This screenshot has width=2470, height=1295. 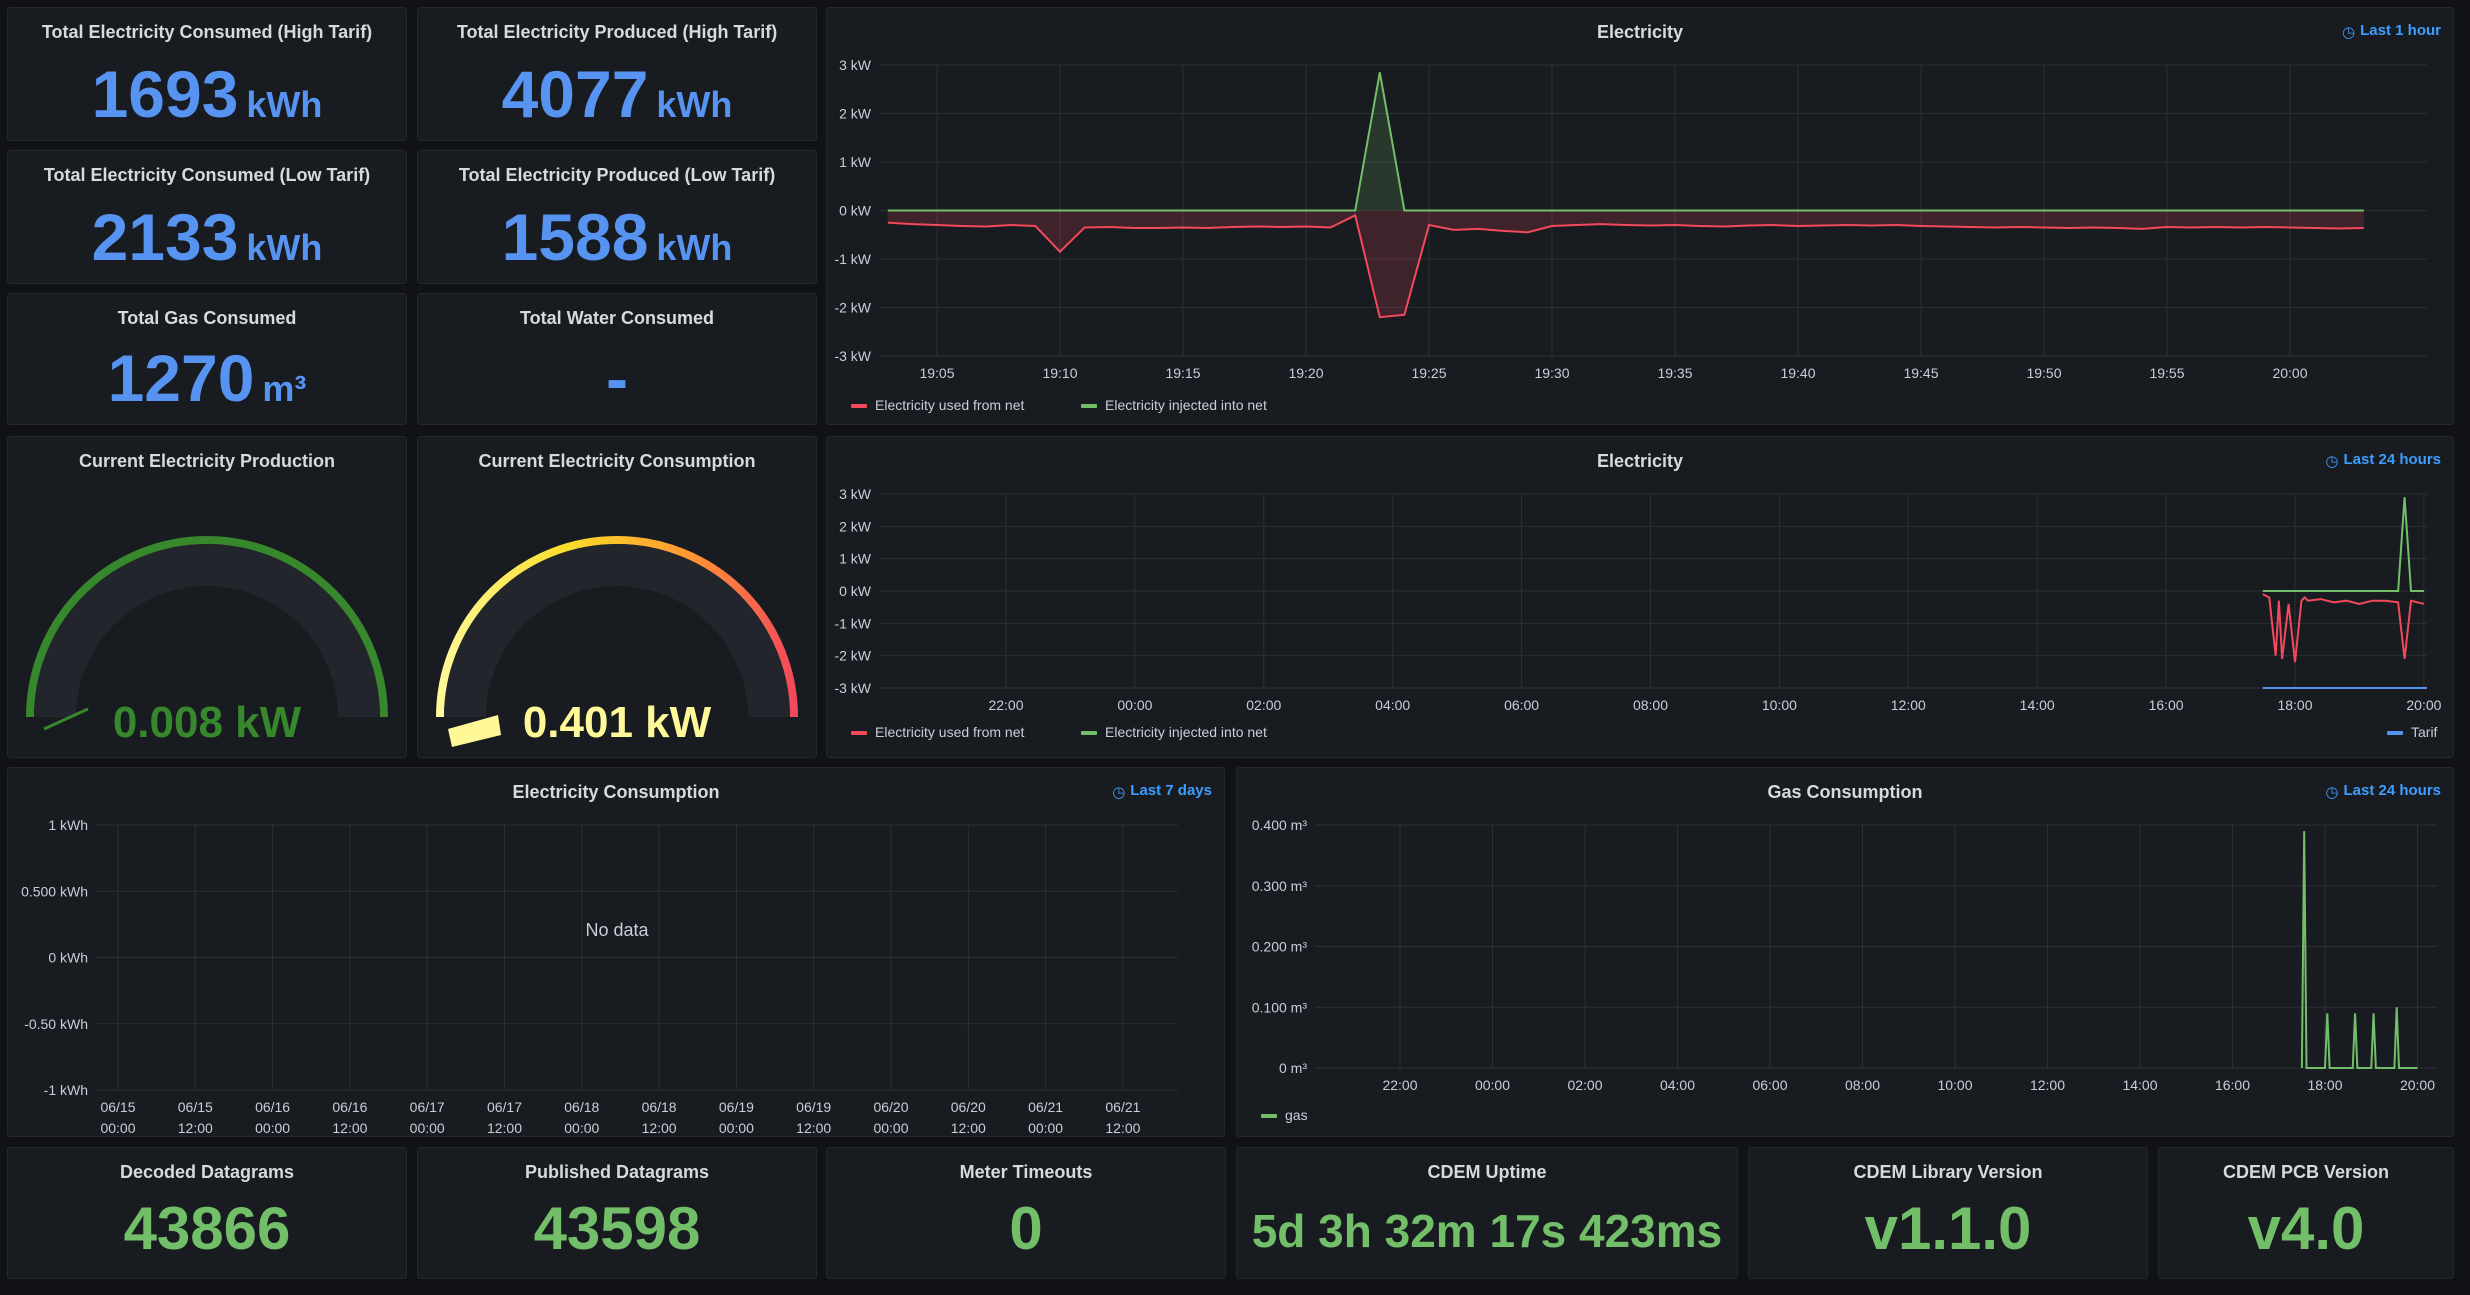 What do you see at coordinates (1948, 1213) in the screenshot?
I see `stat-library-version: CDEM Library Version v1.1.0` at bounding box center [1948, 1213].